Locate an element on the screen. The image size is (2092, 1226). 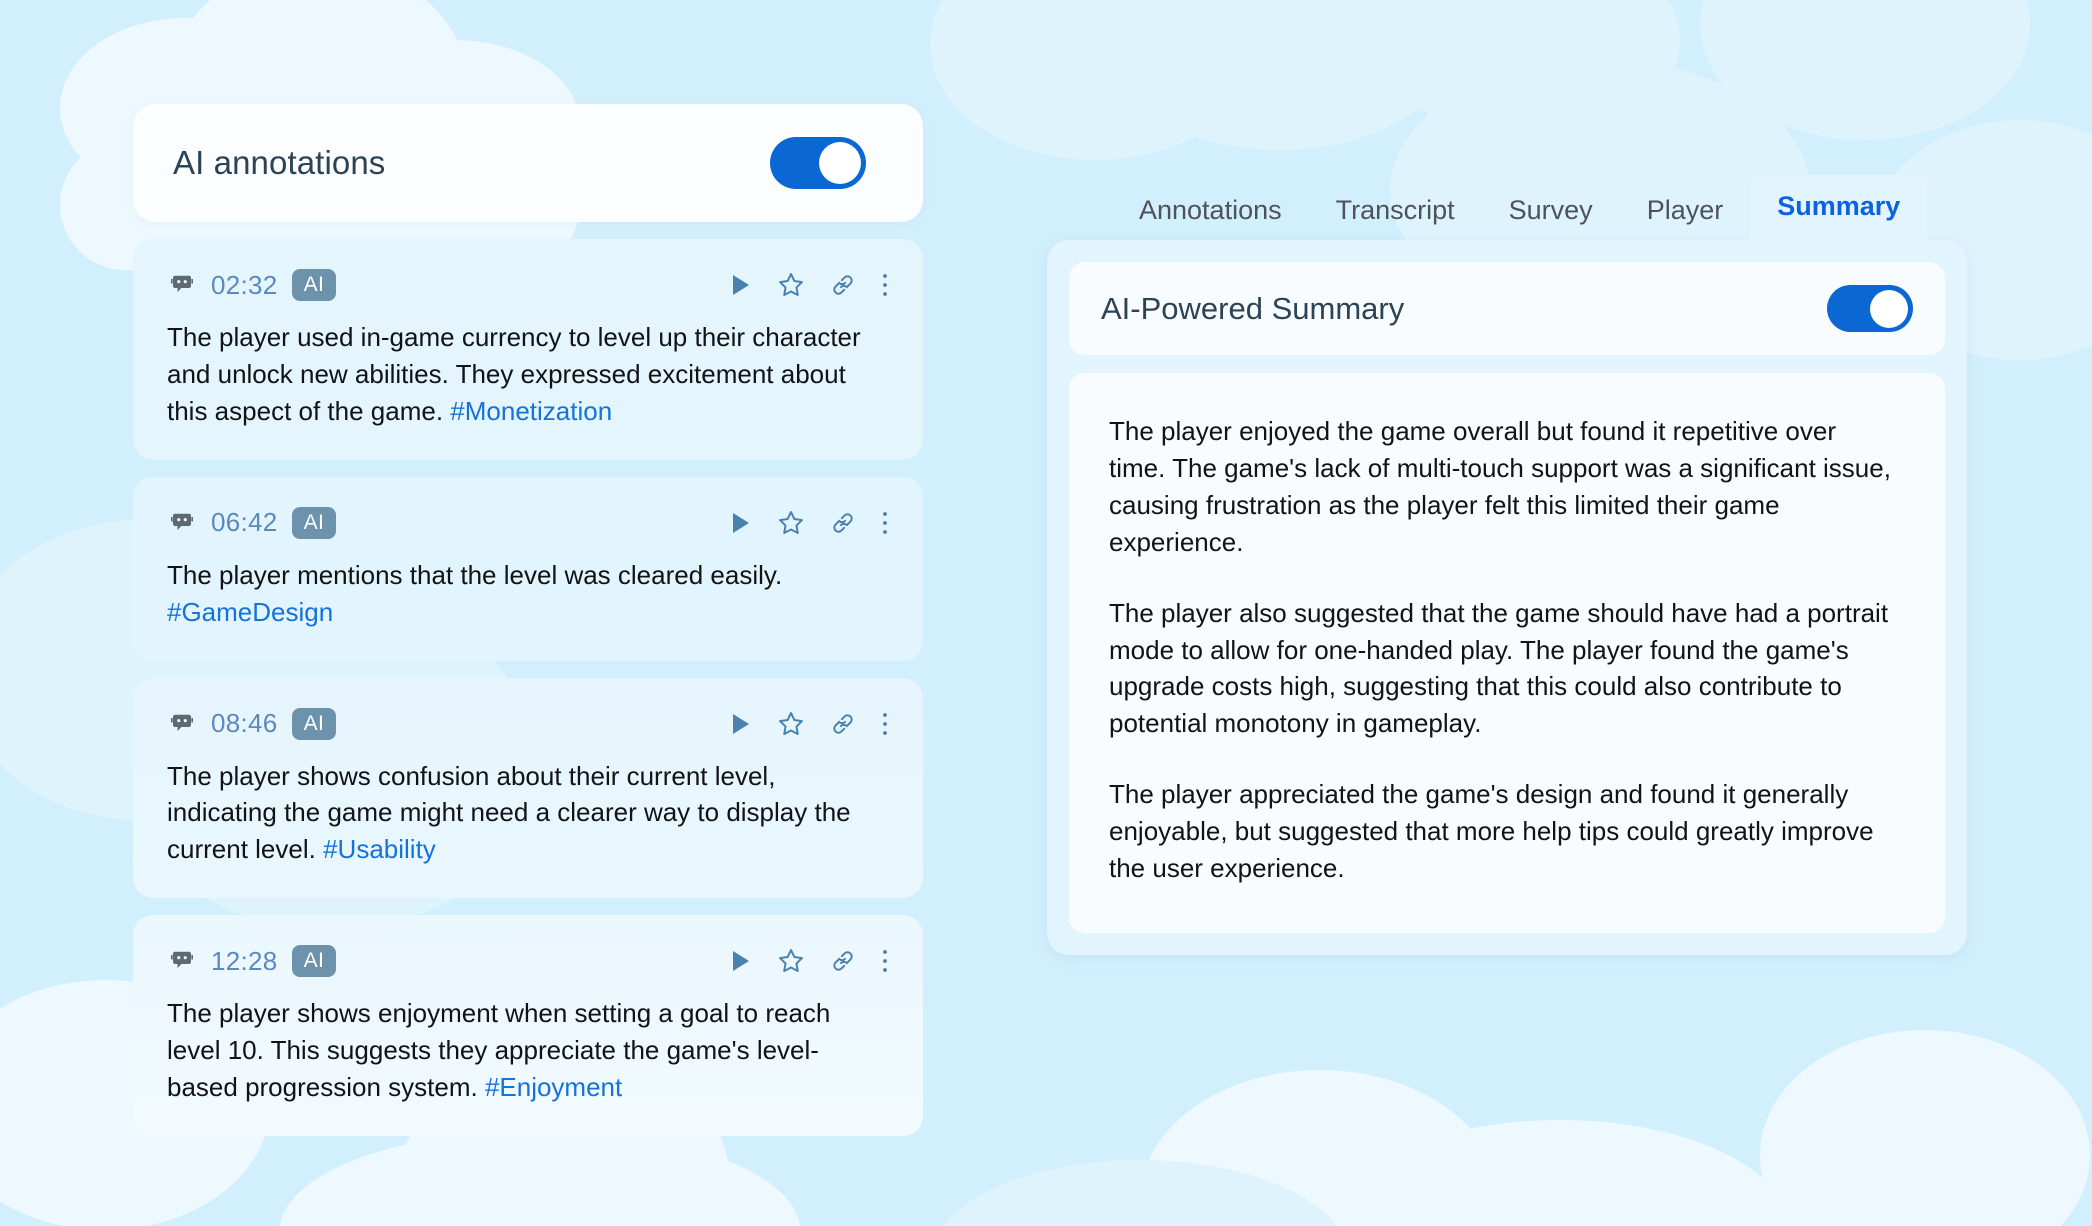
tab-survey: Survey is located at coordinates (1551, 211).